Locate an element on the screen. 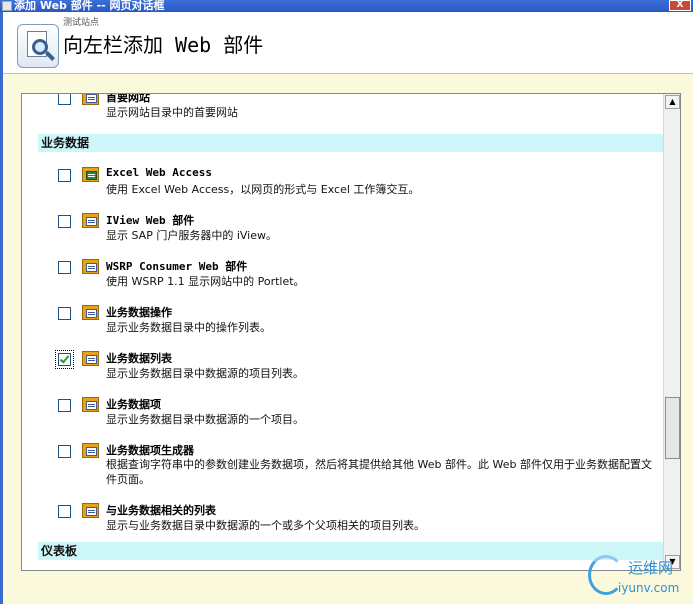 Image resolution: width=693 pixels, height=604 pixels. web-part-description: 显示 SAP 门户服务器中的 iView。 is located at coordinates (191, 235).